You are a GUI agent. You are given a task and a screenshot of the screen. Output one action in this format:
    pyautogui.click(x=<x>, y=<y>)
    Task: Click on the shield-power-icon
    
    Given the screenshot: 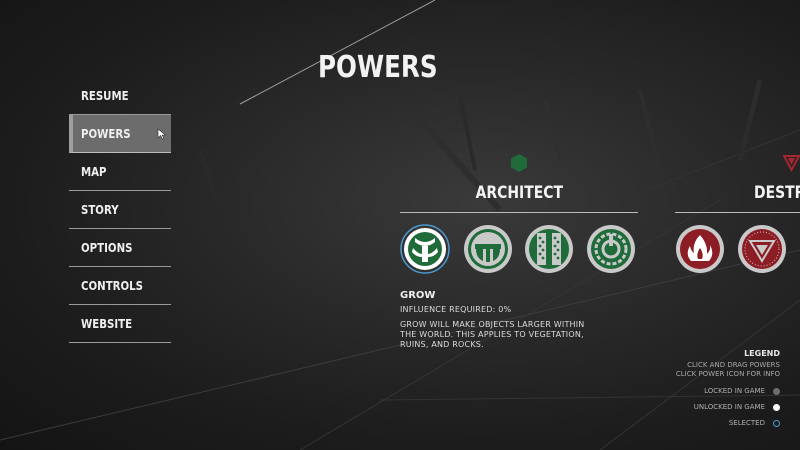 What is the action you would take?
    pyautogui.click(x=611, y=249)
    